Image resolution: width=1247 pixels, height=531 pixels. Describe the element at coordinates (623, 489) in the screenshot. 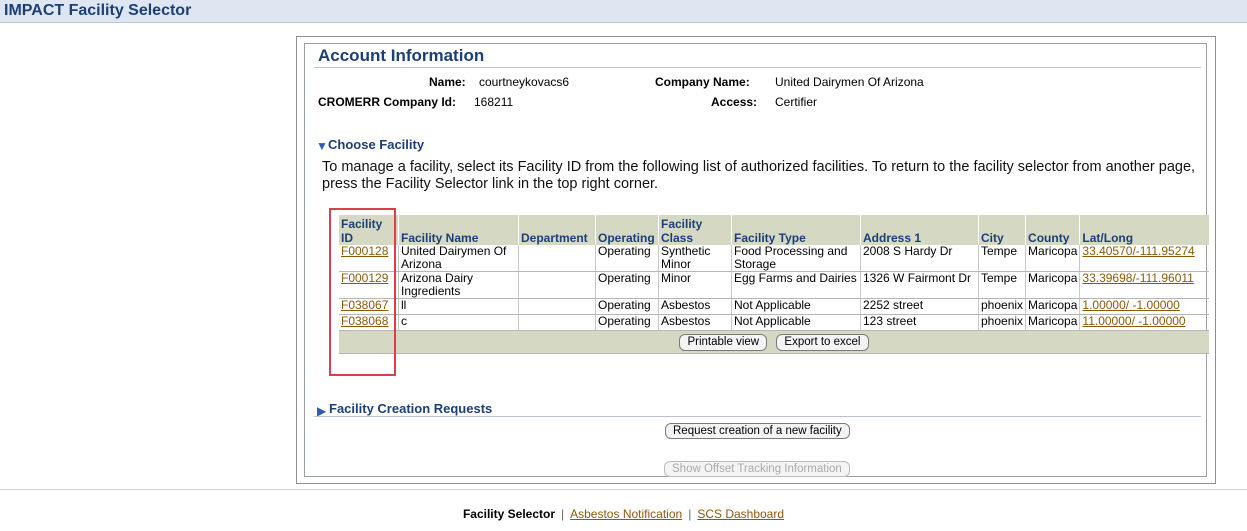

I see `footer-divider` at that location.